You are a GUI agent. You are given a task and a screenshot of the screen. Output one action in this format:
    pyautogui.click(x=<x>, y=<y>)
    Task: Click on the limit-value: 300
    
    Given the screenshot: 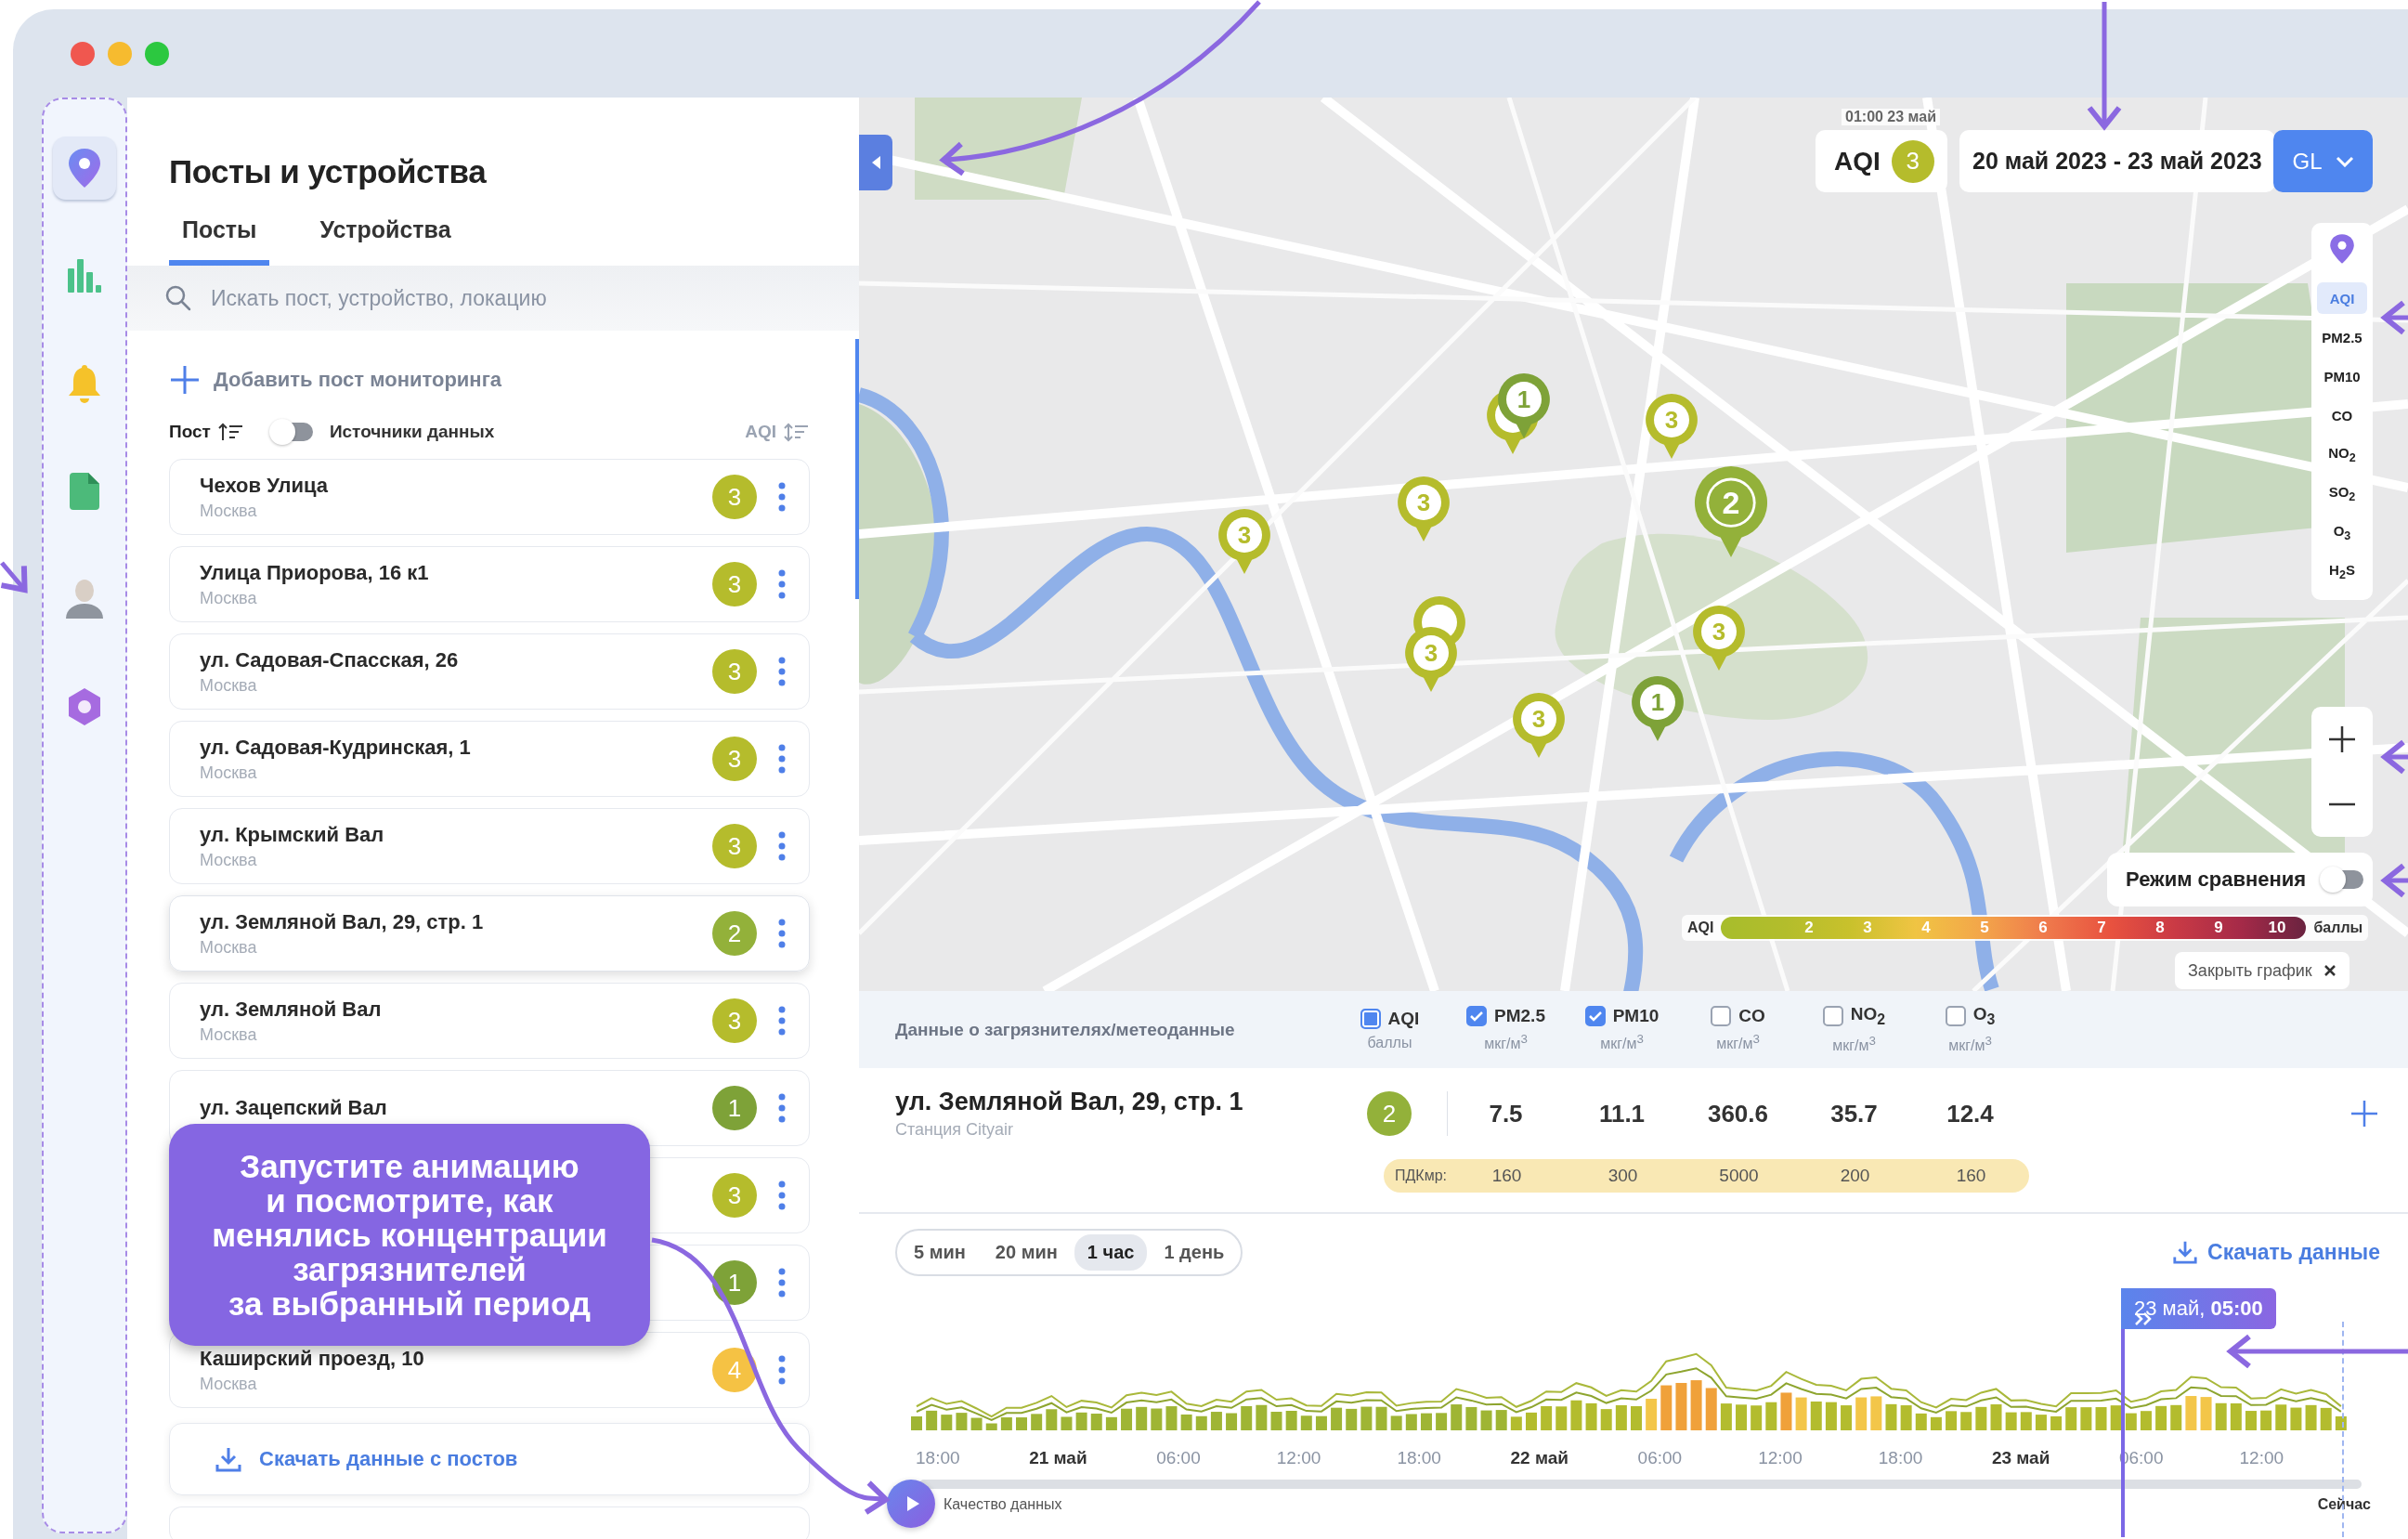 What is the action you would take?
    pyautogui.click(x=1623, y=1176)
    